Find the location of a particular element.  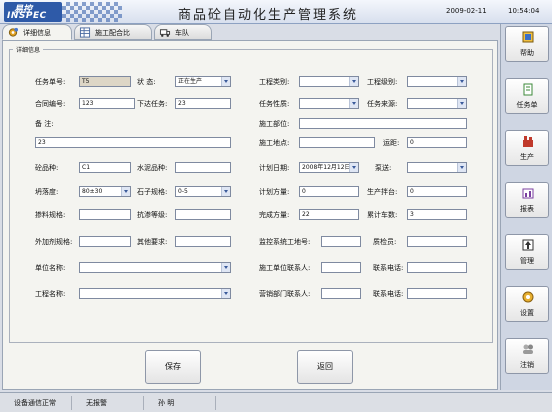

additive-spec-field is located at coordinates (105, 241).